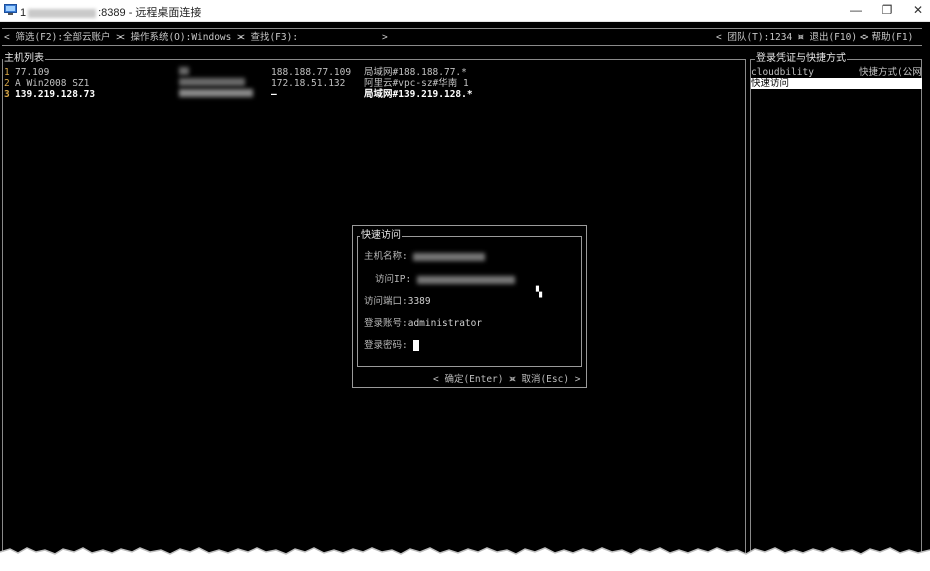 The image size is (930, 571). Describe the element at coordinates (386, 256) in the screenshot. I see `host-name-label: 主机名称:` at that location.